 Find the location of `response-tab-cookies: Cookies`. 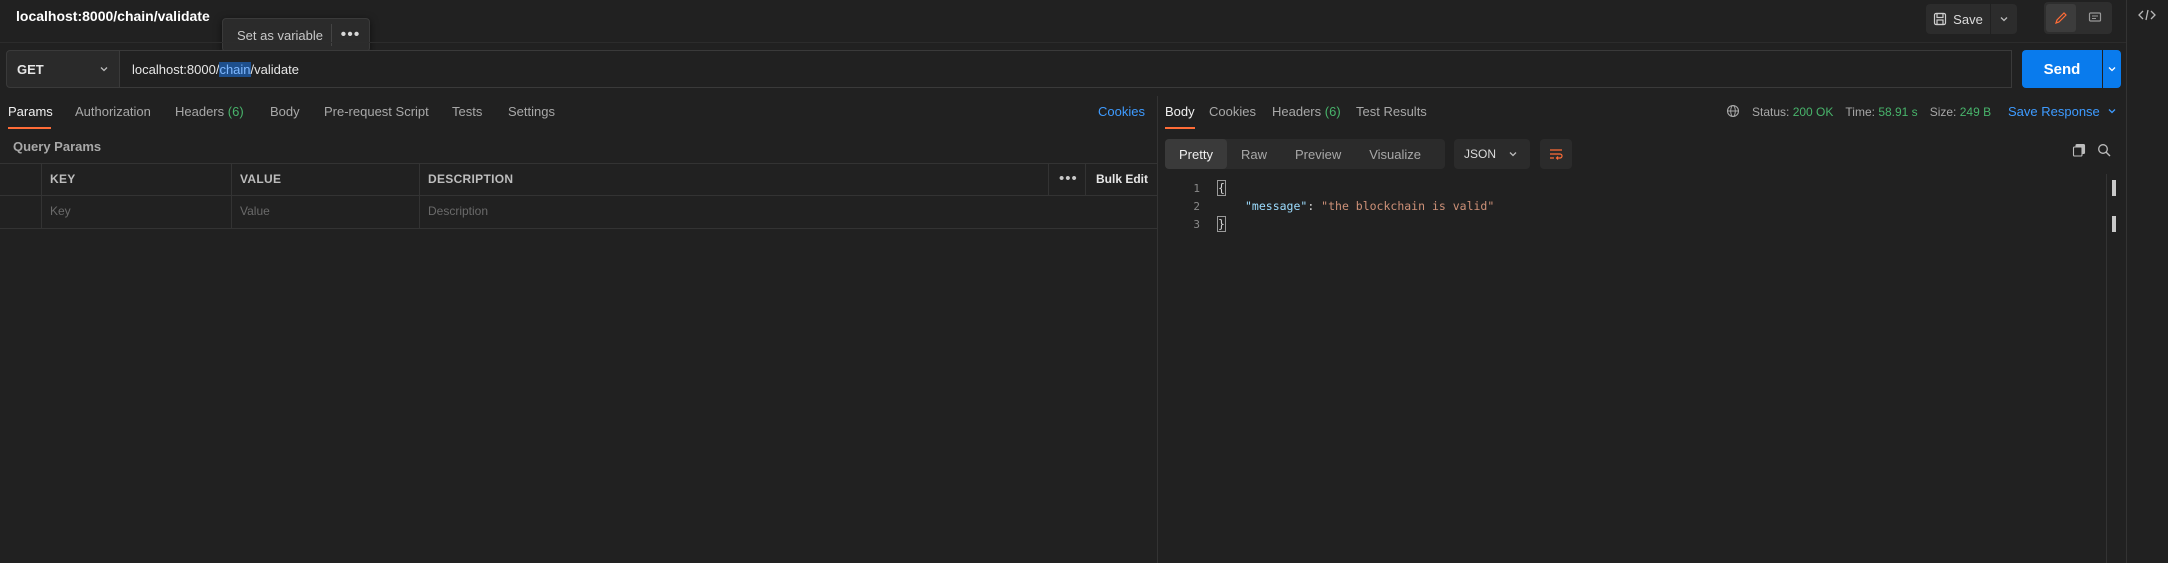

response-tab-cookies: Cookies is located at coordinates (1232, 111).